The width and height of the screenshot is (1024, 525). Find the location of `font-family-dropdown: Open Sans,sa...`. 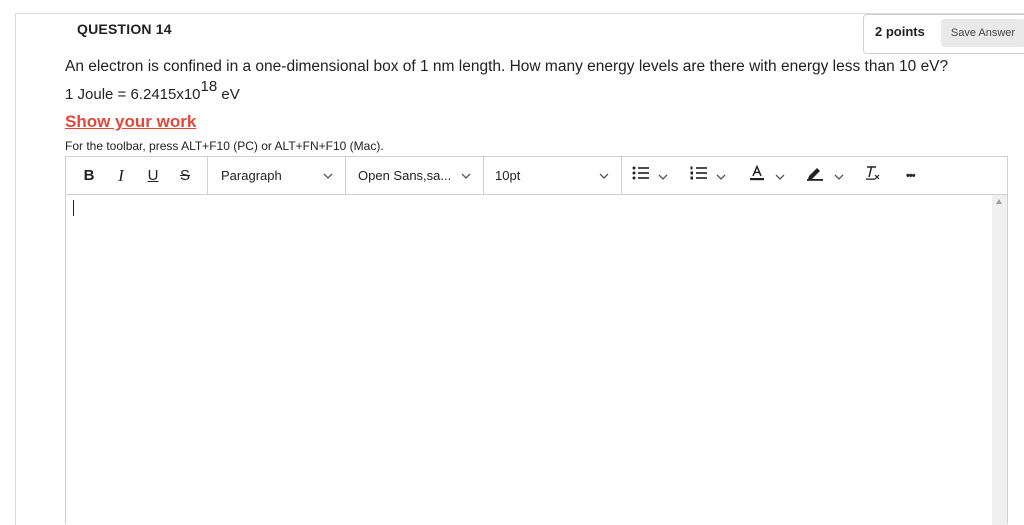

font-family-dropdown: Open Sans,sa... is located at coordinates (414, 175).